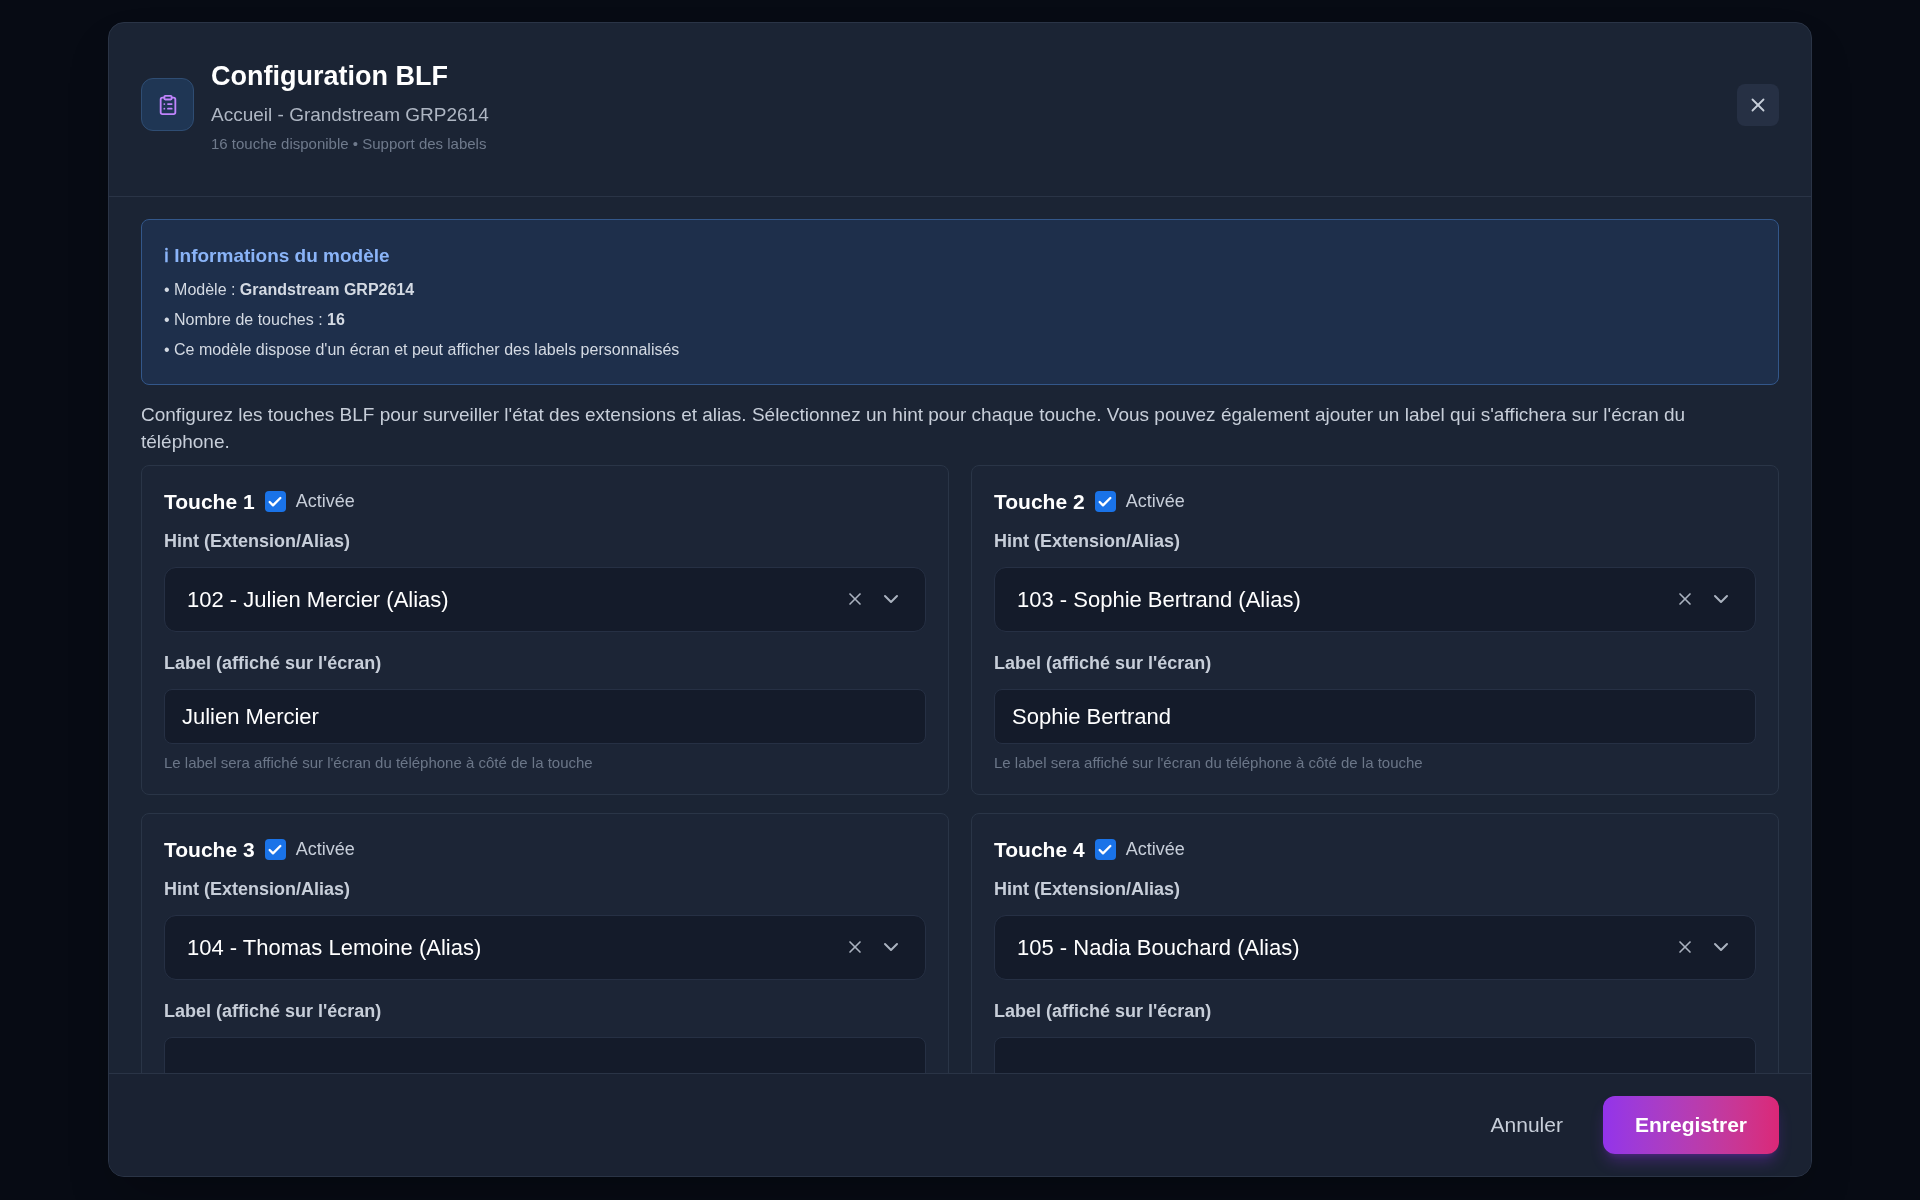 Image resolution: width=1920 pixels, height=1200 pixels. Describe the element at coordinates (914, 428) in the screenshot. I see `description-text: Configurez les touches BLF pour surveiller l'état des extensions et alias. Sélectionnez un hint pour chaque touche. Vous pouvez également ajouter un label qui s'affichera sur l'écran du téléphone.` at that location.